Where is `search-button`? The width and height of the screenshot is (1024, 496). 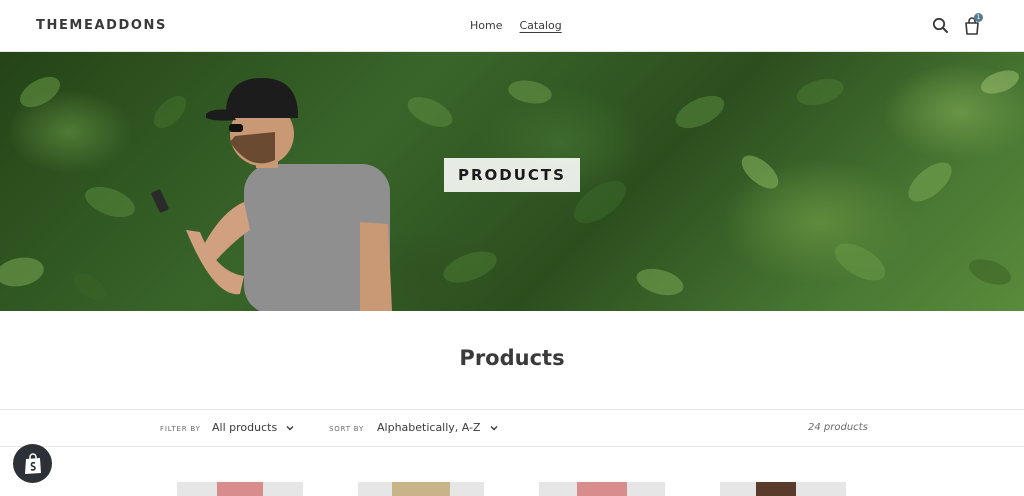
search-button is located at coordinates (941, 26).